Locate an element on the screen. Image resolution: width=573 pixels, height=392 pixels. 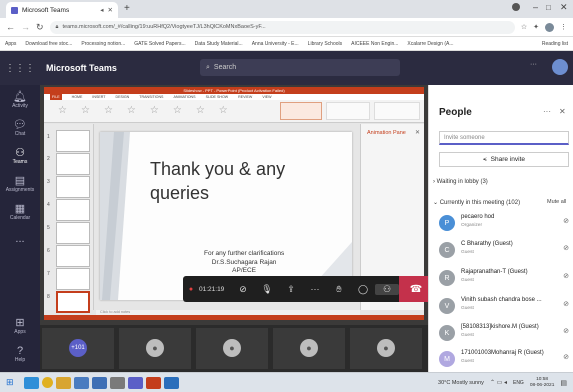
account-icon is located at coordinates (516, 7).